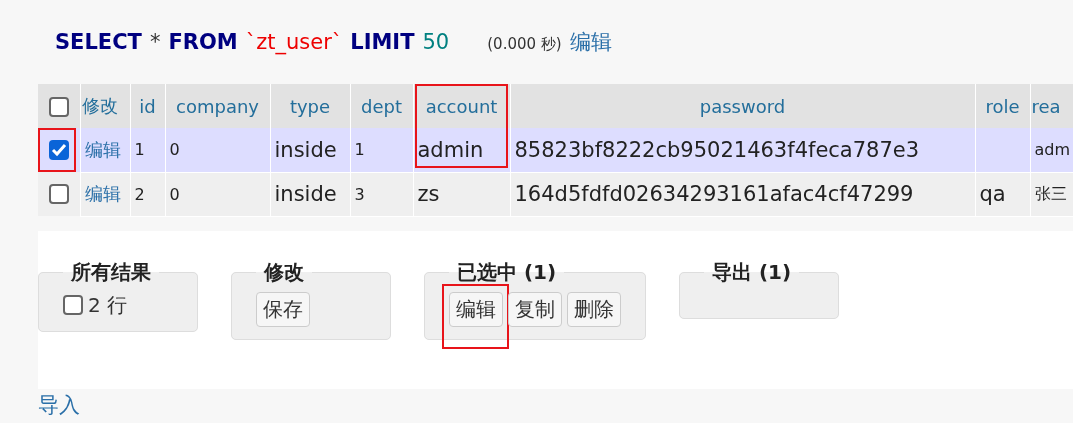 The image size is (1073, 423). Describe the element at coordinates (310, 106) in the screenshot. I see `column-header: type` at that location.